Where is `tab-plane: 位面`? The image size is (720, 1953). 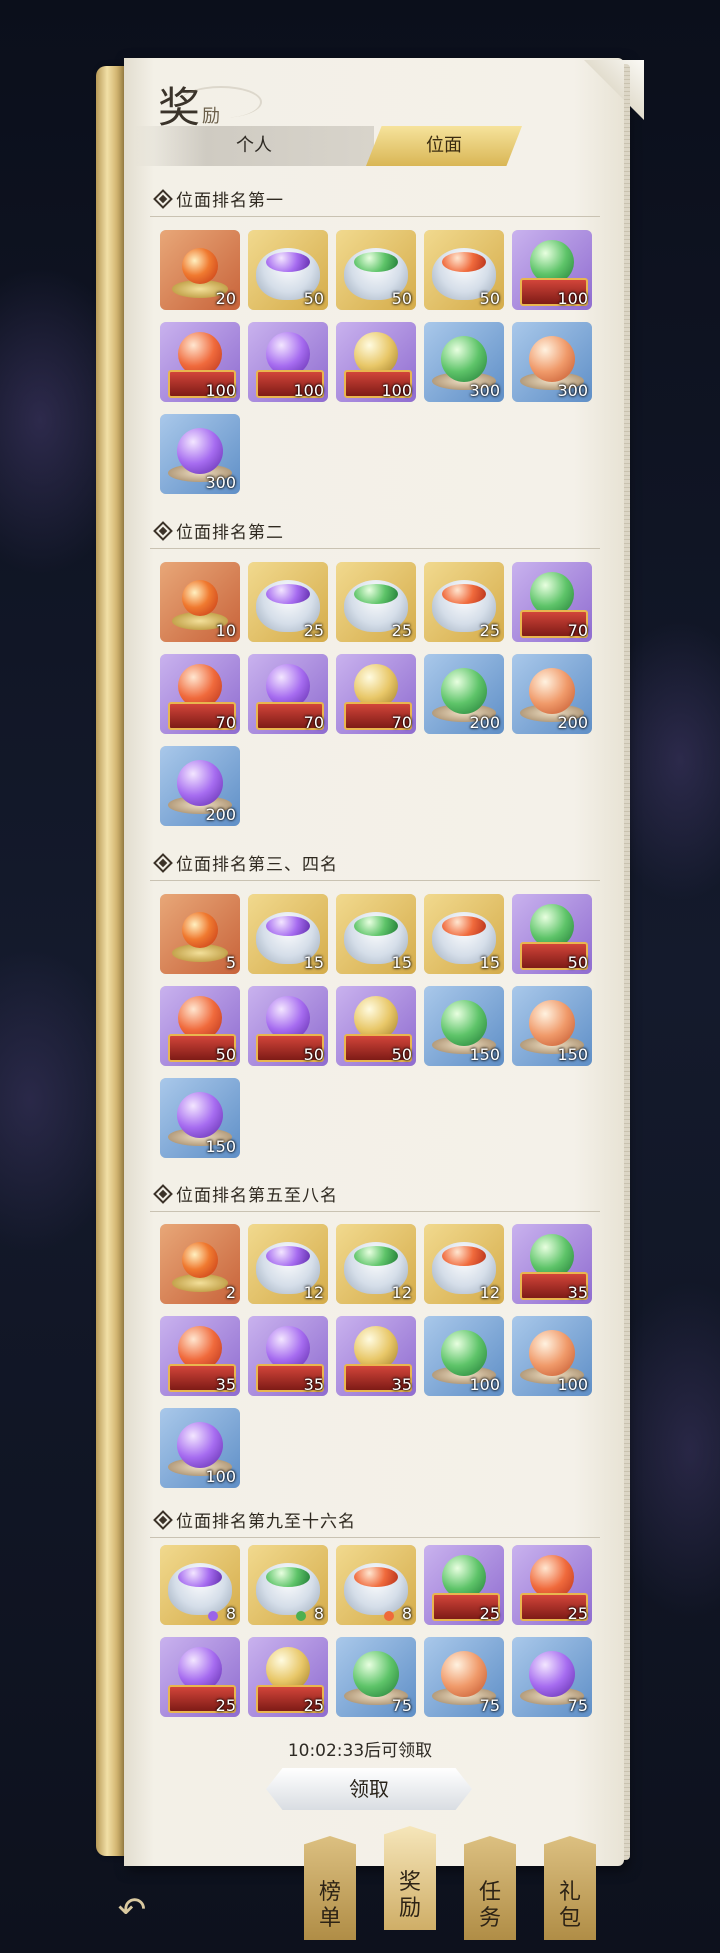
tab-plane: 位面 is located at coordinates (444, 146).